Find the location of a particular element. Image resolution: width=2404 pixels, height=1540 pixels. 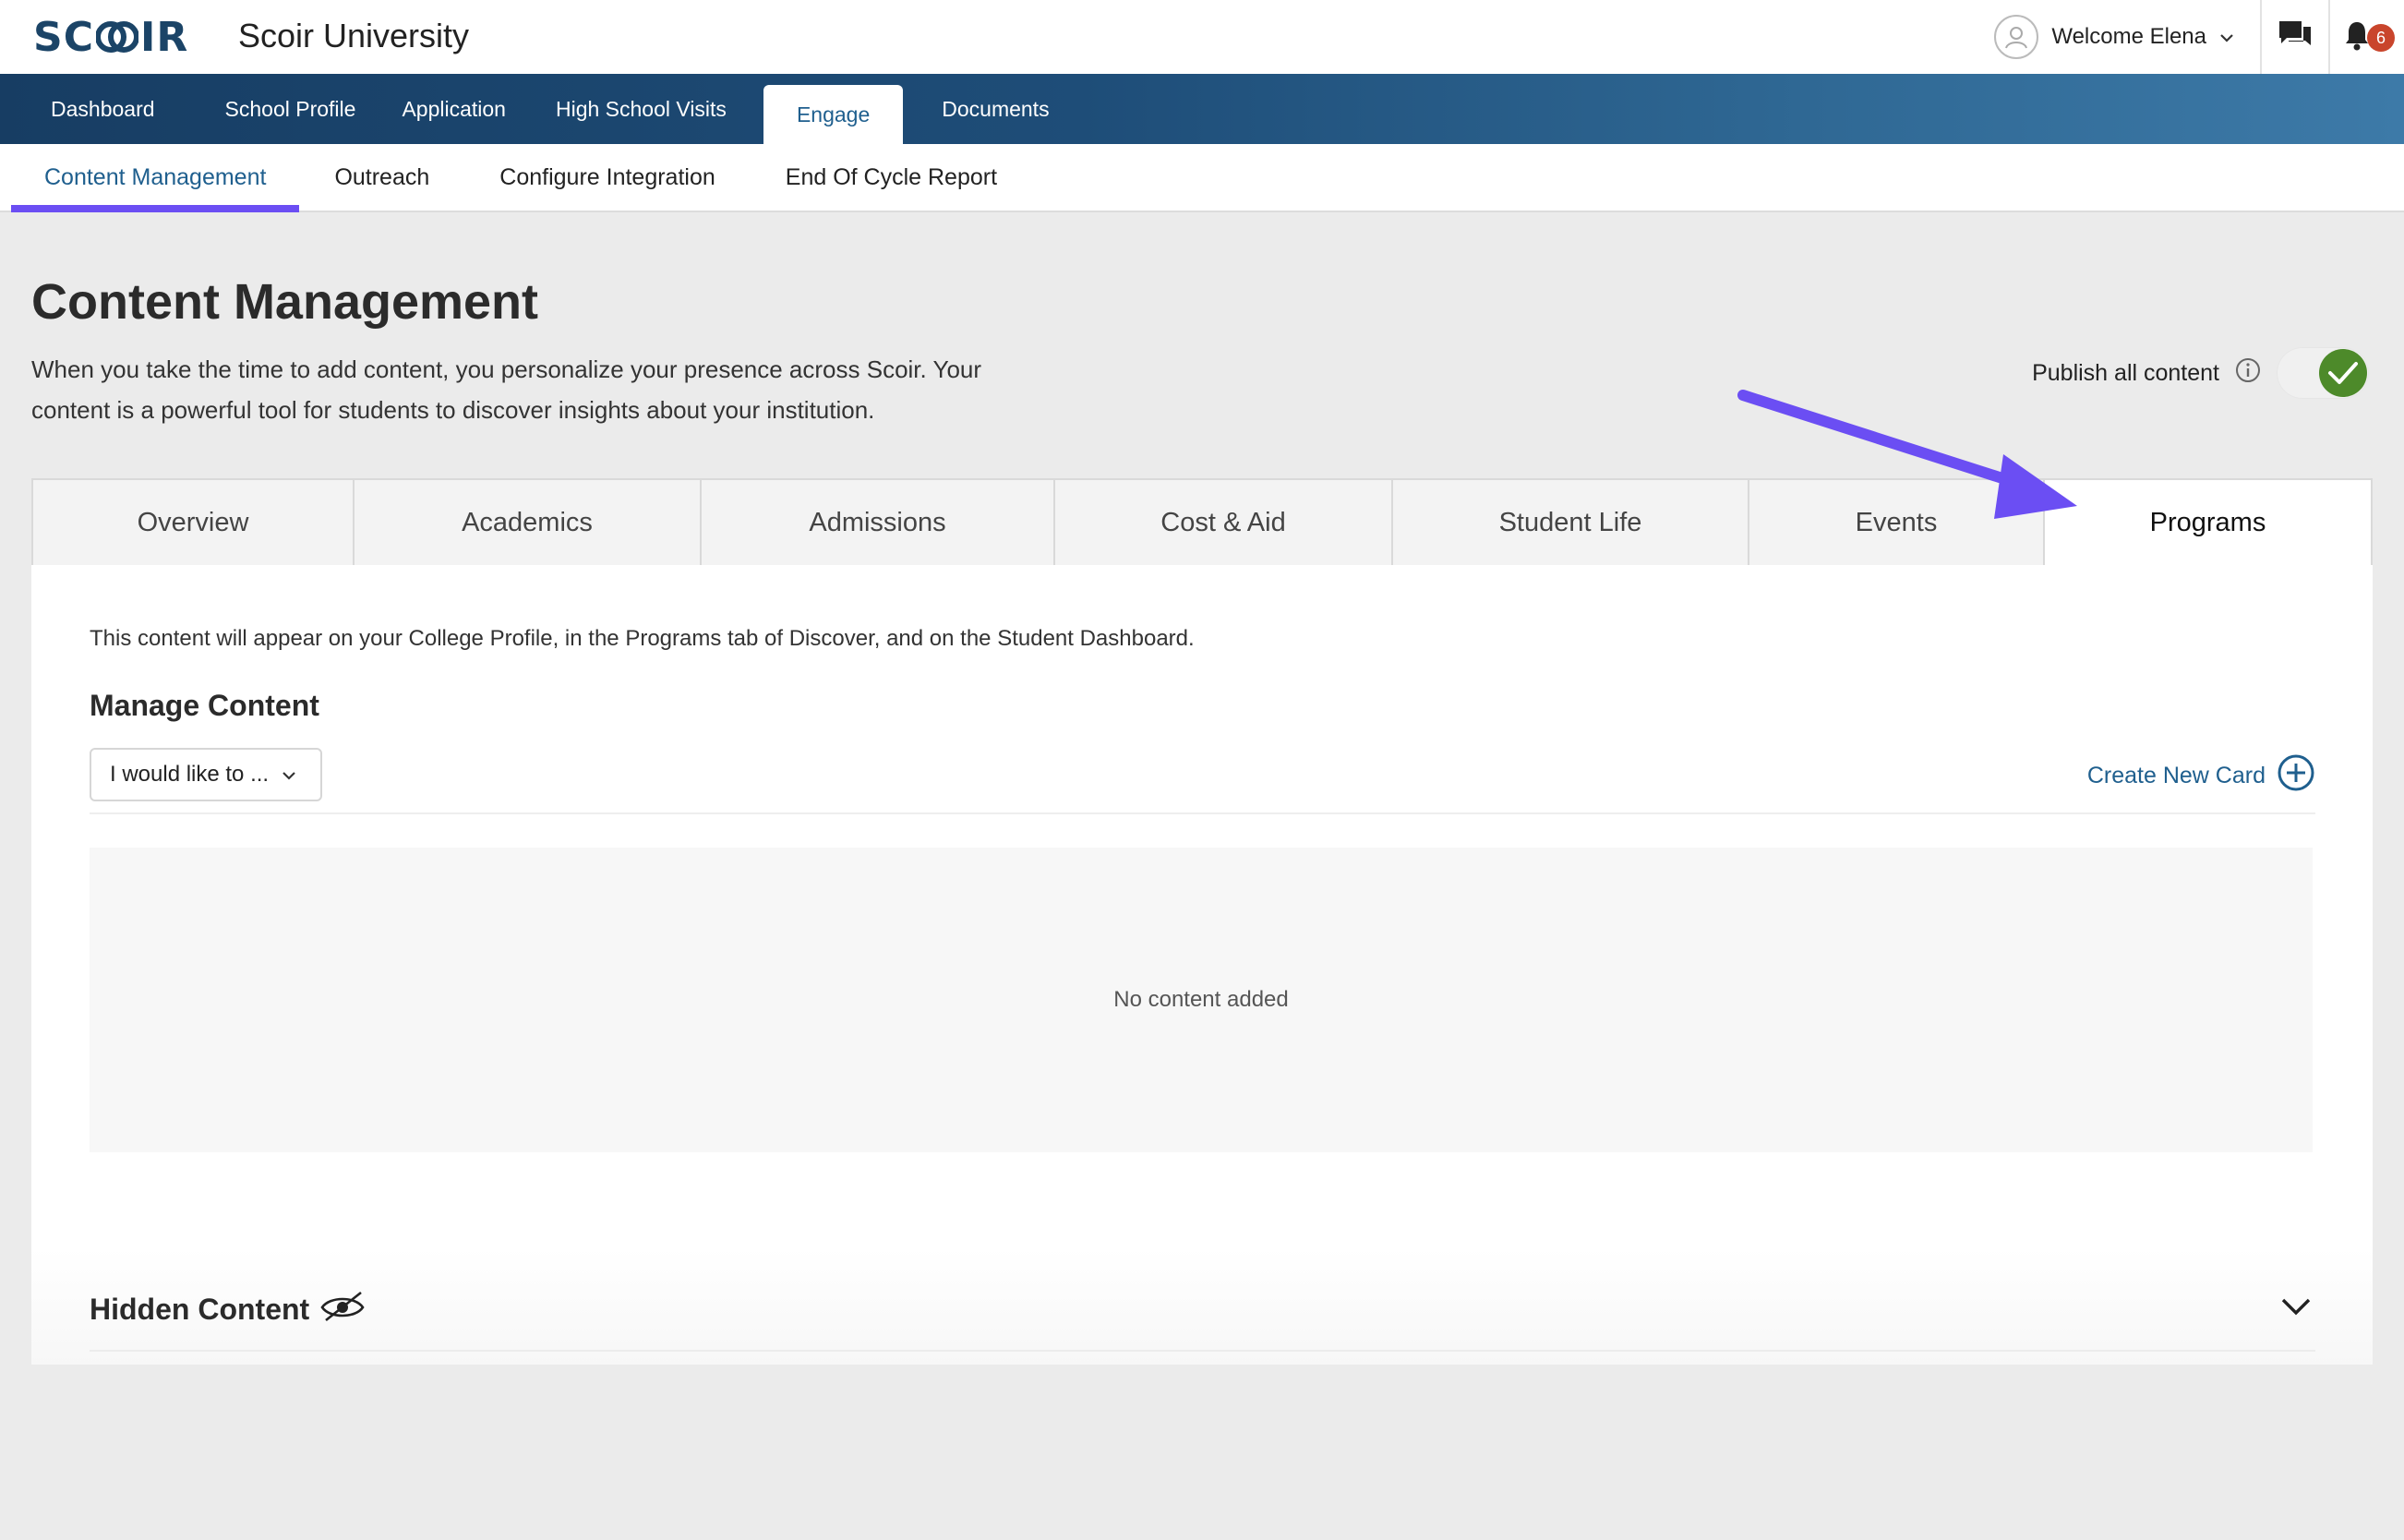

chat-icon is located at coordinates (2295, 37).